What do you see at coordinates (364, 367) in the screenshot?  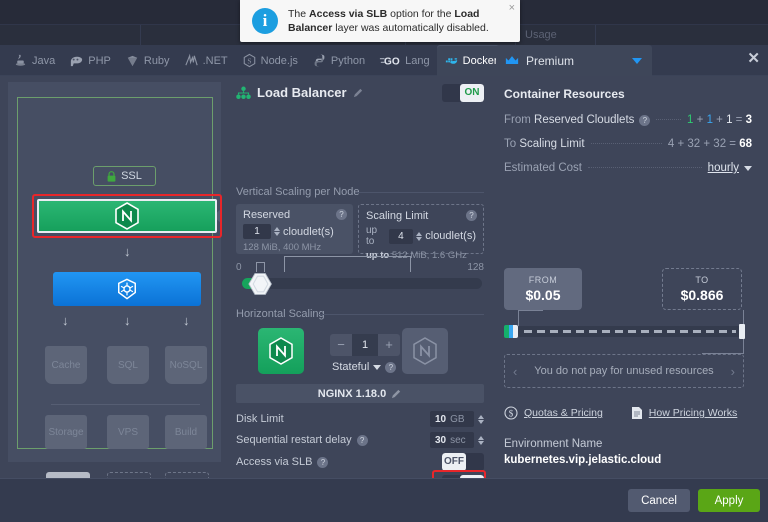 I see `stateful-dropdown: Stateful ?` at bounding box center [364, 367].